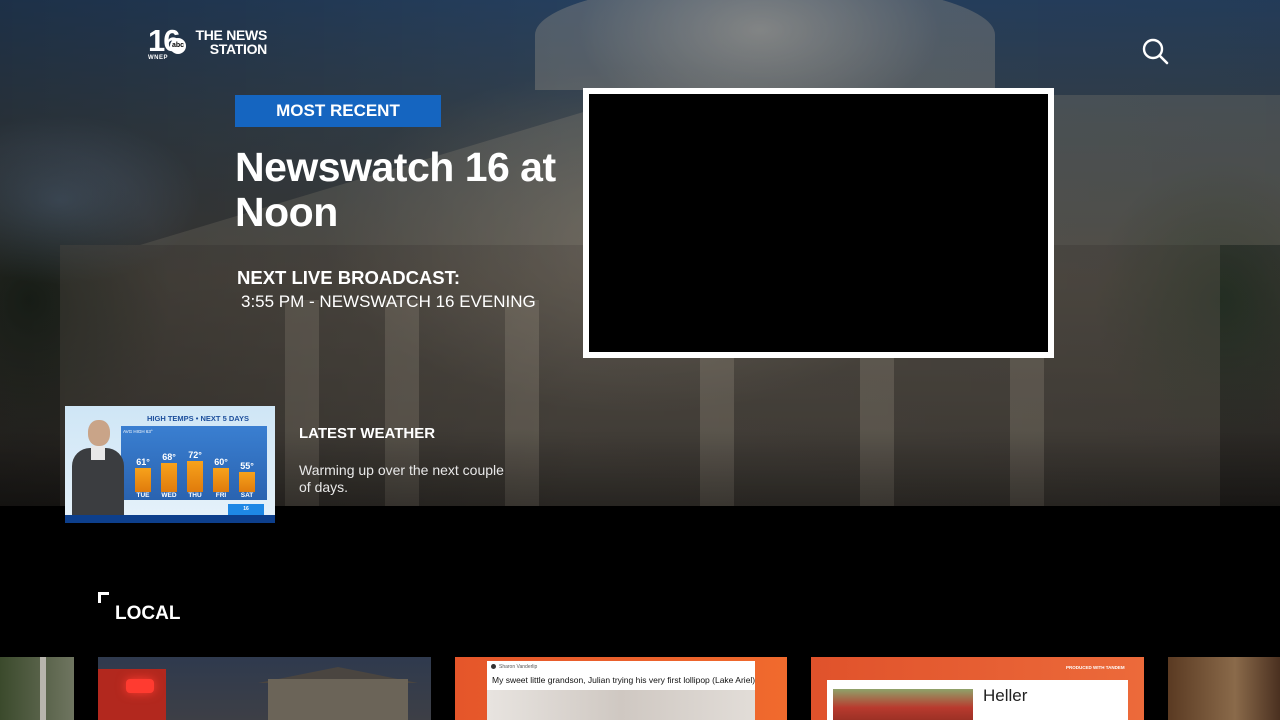 The height and width of the screenshot is (720, 1280). I want to click on forecast-temp: 60°, so click(221, 462).